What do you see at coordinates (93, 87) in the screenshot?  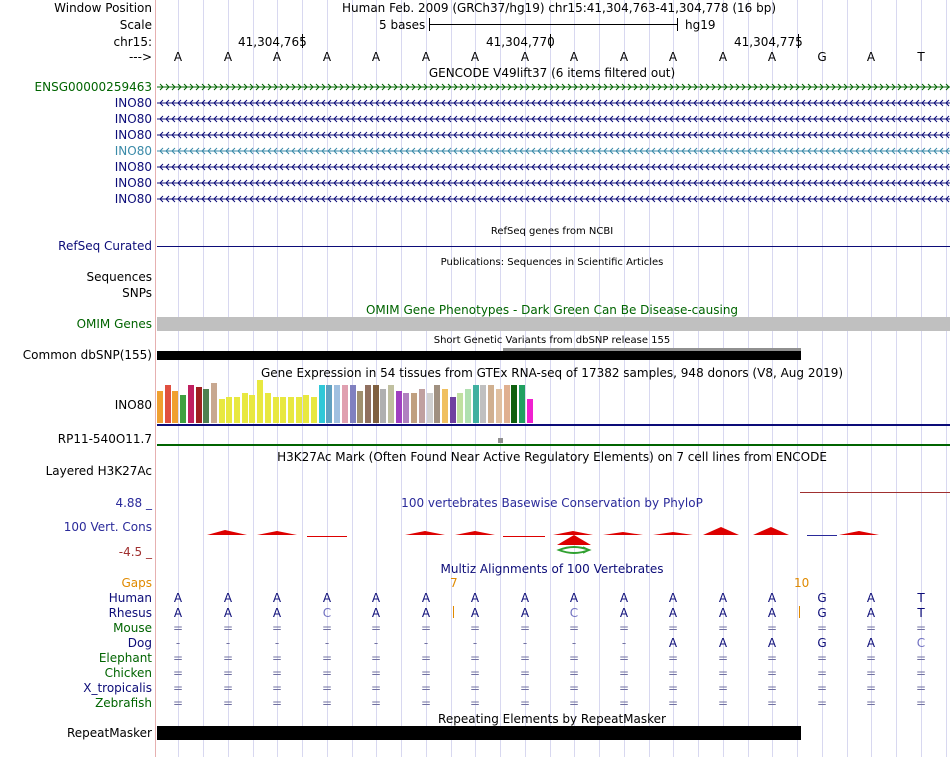 I see `gencode-gene-label: ENSG00000259463` at bounding box center [93, 87].